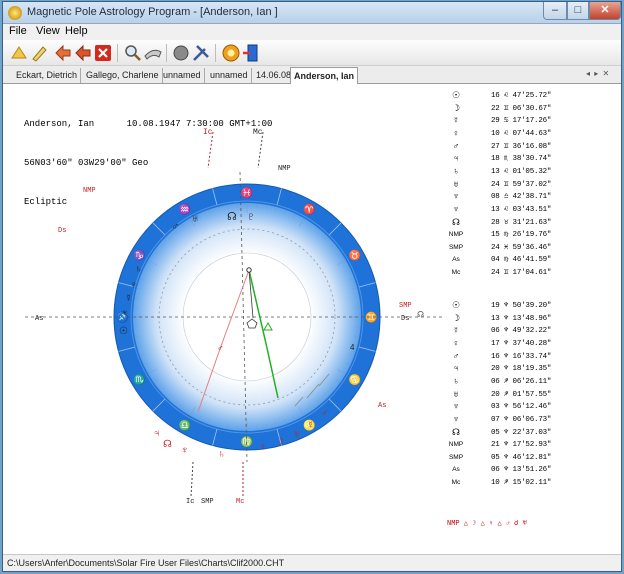  Describe the element at coordinates (123, 75) in the screenshot. I see `tab-gallego: Gallego, Charlene` at that location.